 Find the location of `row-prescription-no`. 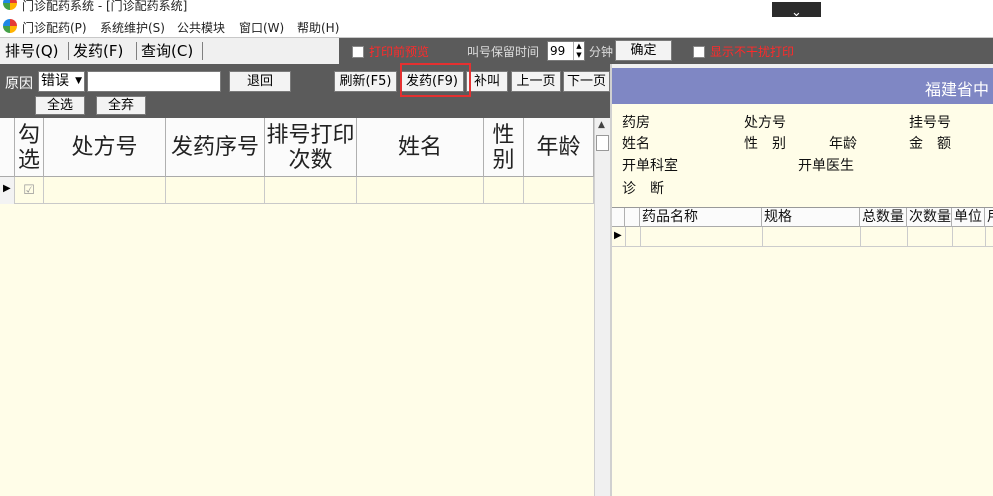

row-prescription-no is located at coordinates (105, 190).